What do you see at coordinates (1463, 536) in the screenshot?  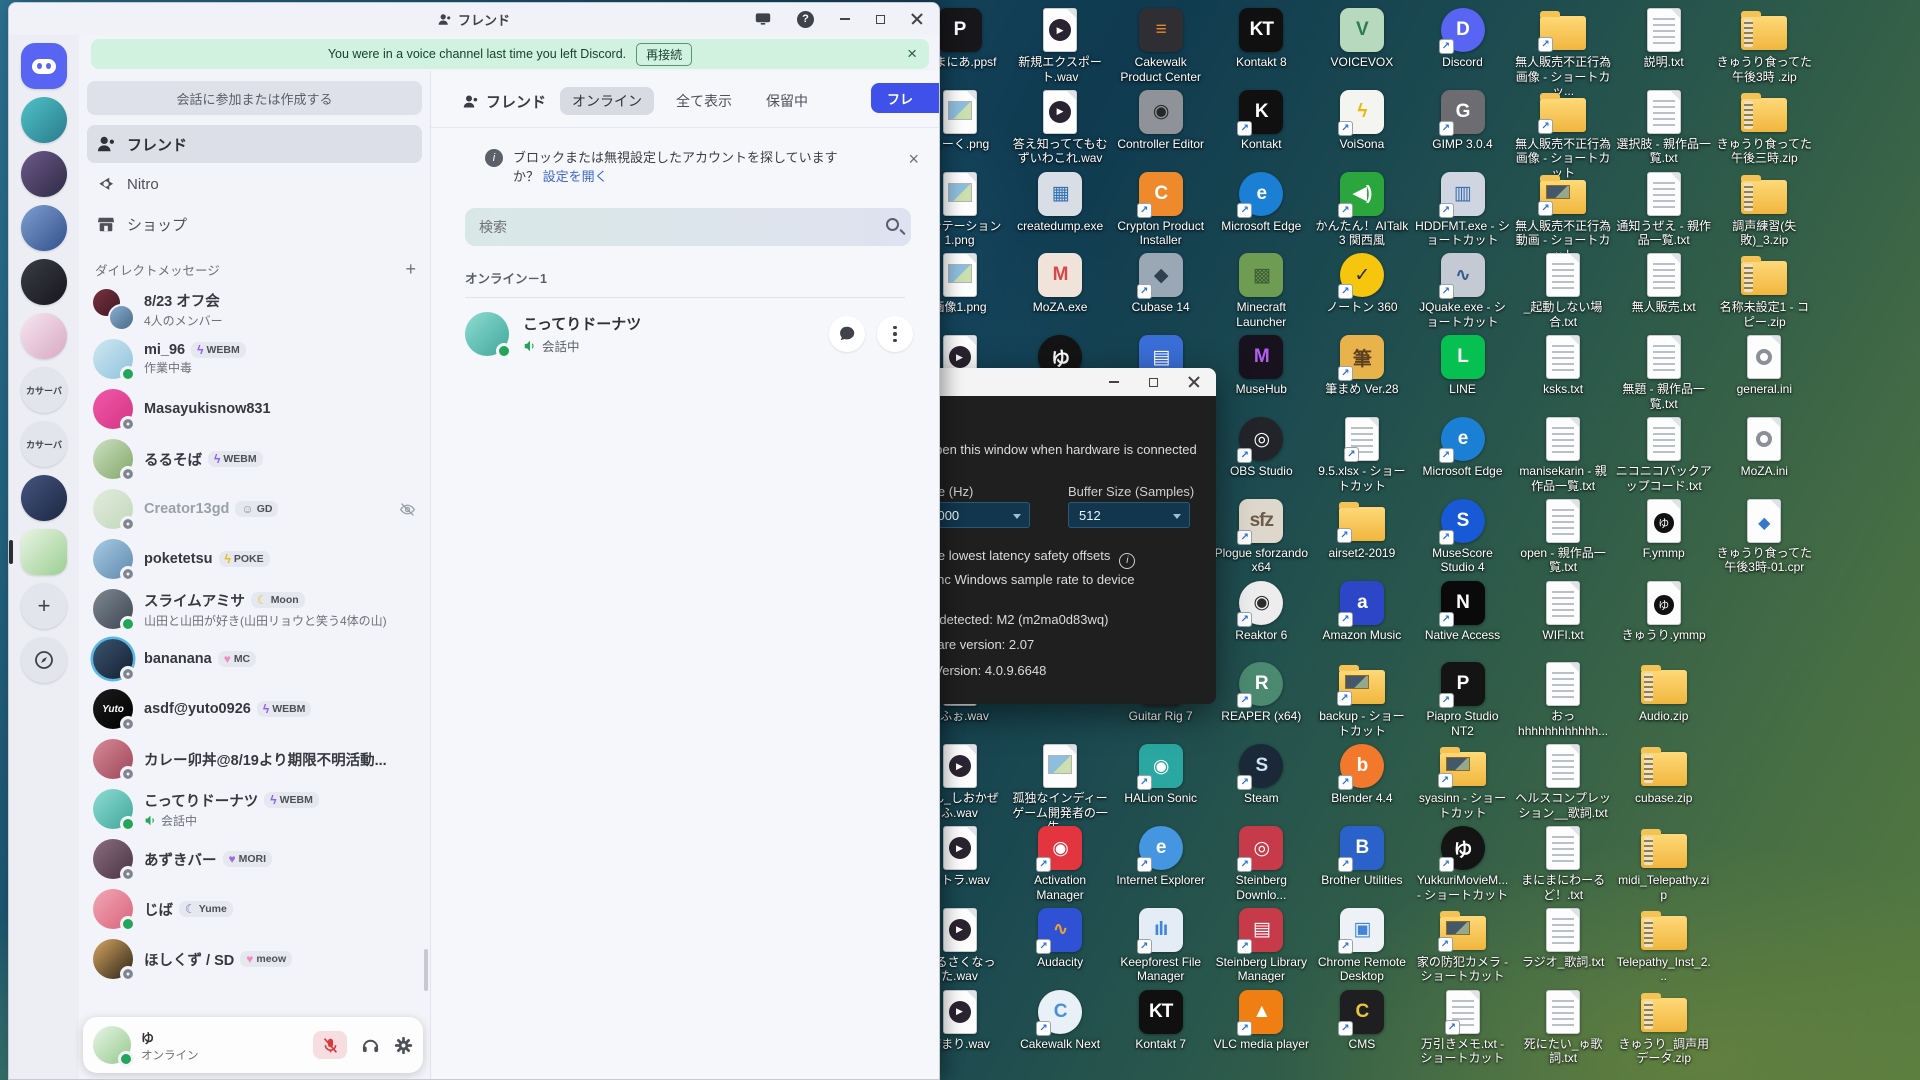 I see `desktop-icon: S ↗ MuseScore Studio 4` at bounding box center [1463, 536].